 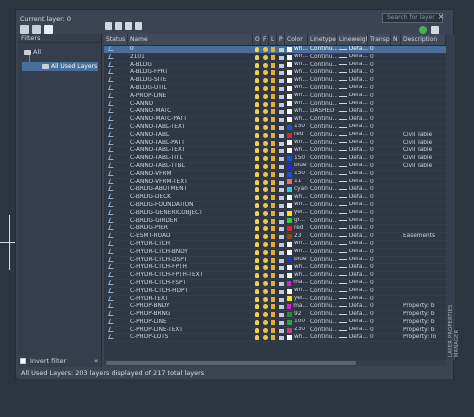 I want to click on layer-name: C-ANNO, so click(x=190, y=104).